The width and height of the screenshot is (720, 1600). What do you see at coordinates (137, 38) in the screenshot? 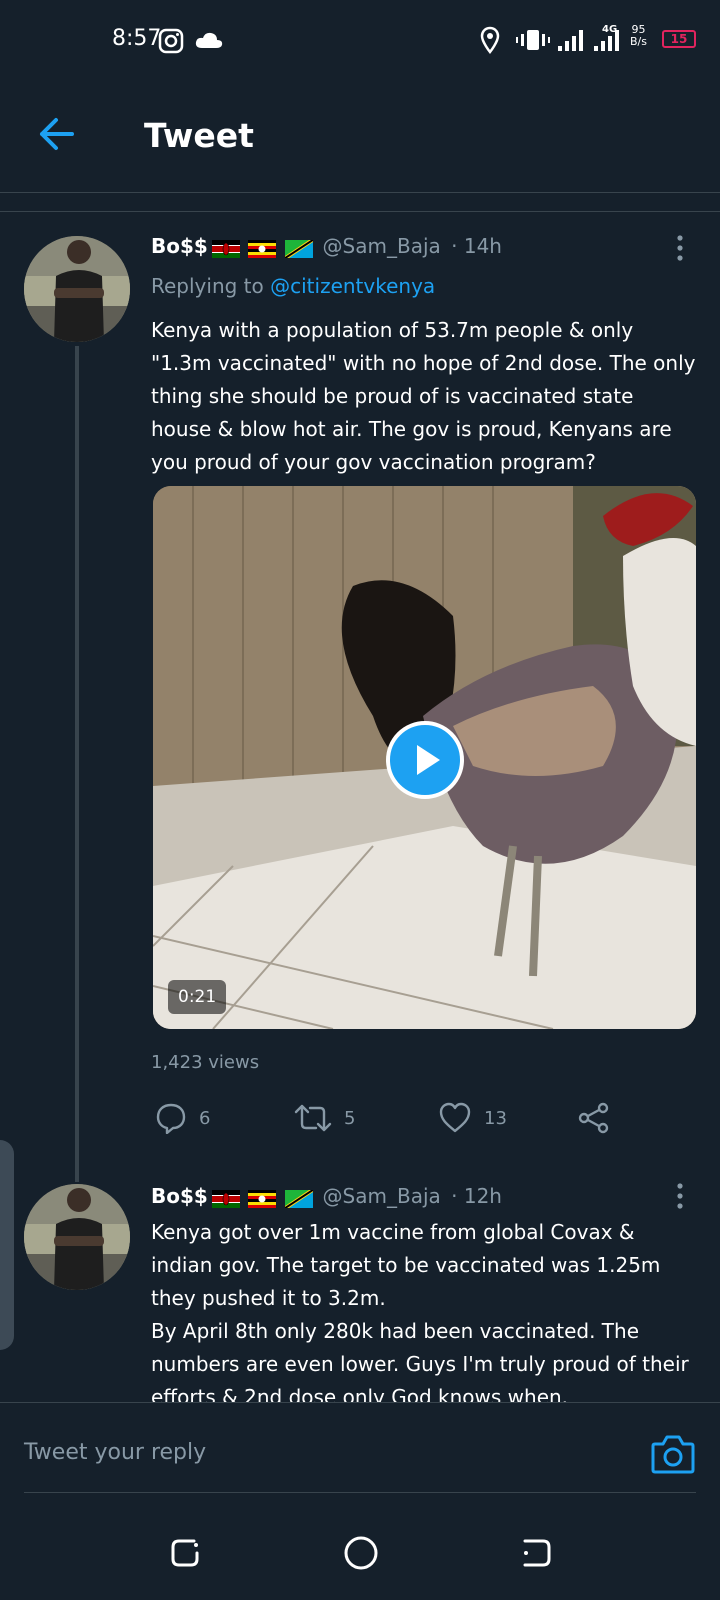
I see `status-time: 8:57` at bounding box center [137, 38].